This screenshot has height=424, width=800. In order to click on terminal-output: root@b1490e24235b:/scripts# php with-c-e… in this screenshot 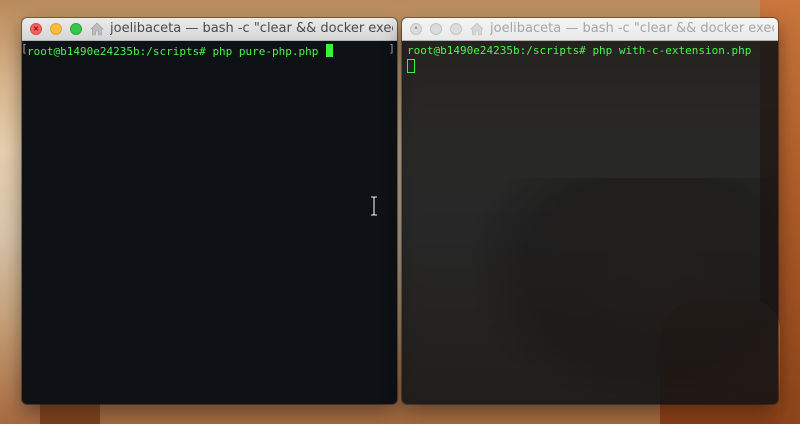, I will do `click(590, 57)`.